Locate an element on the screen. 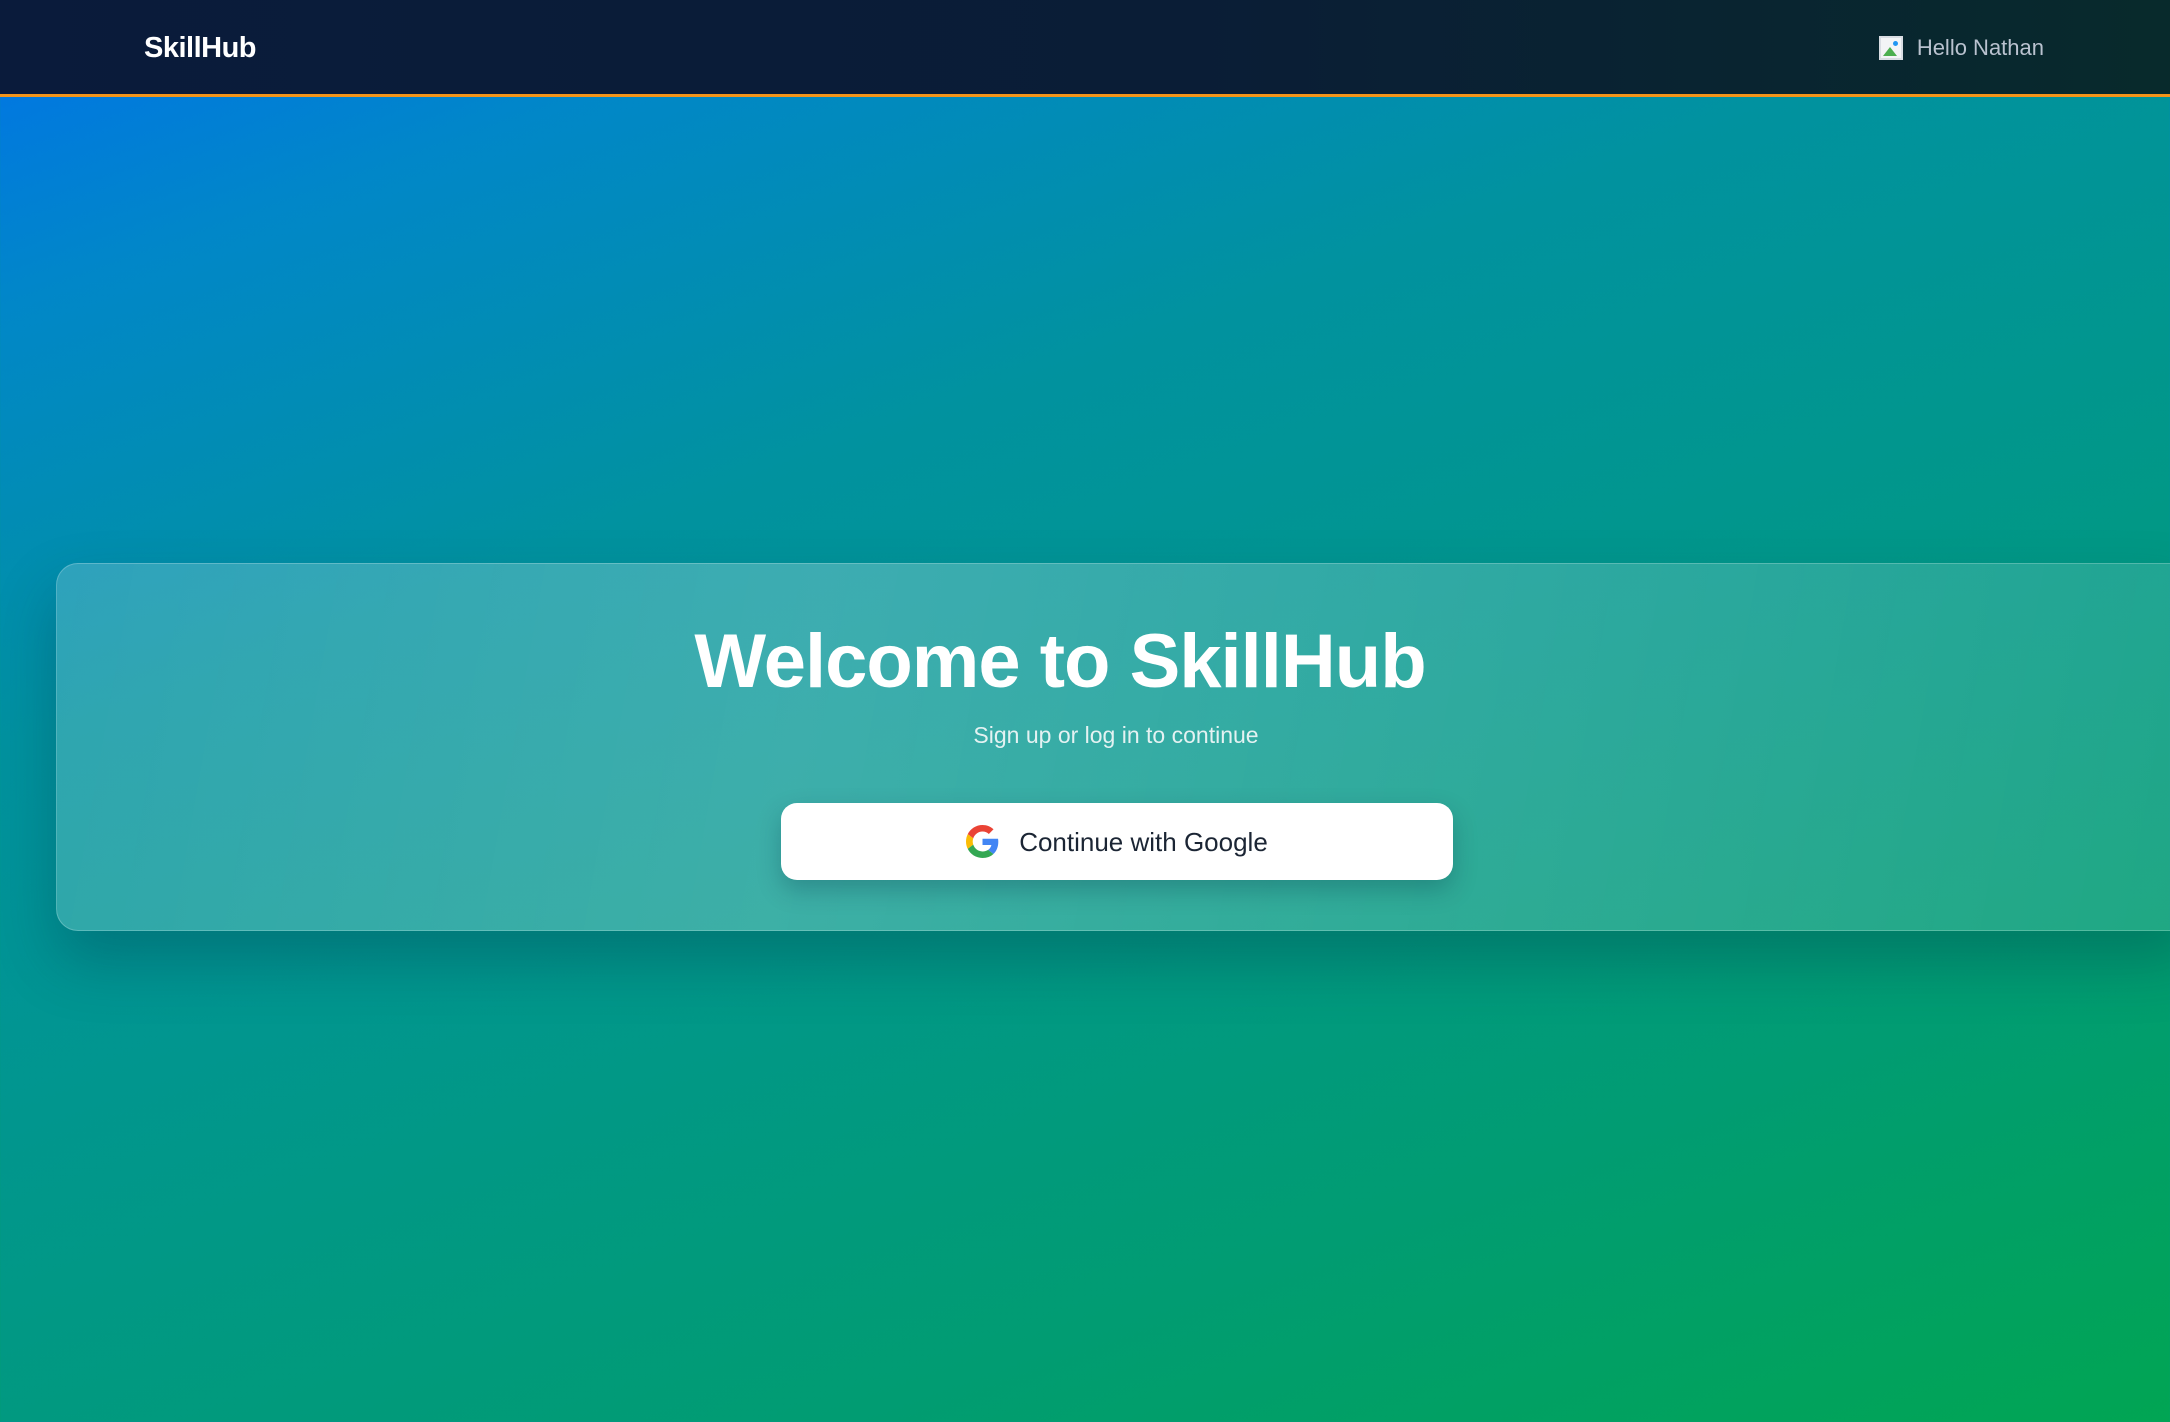 The image size is (2170, 1422). brand-logo: SkillHub is located at coordinates (200, 48).